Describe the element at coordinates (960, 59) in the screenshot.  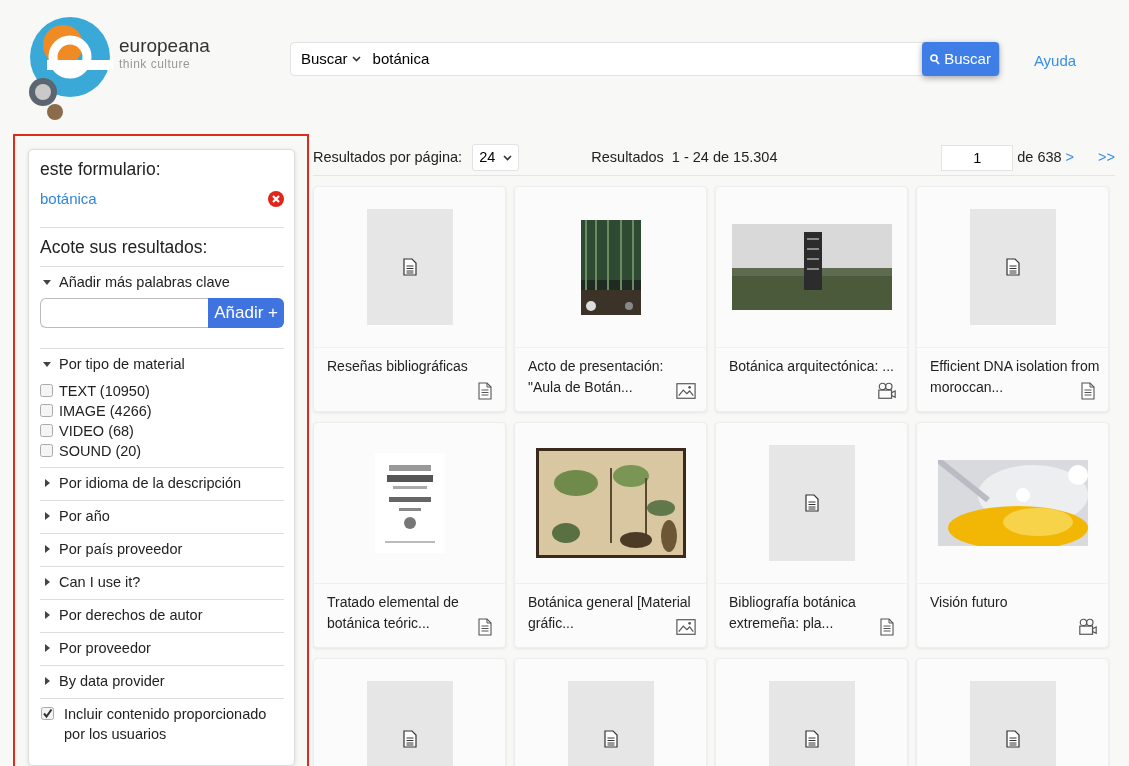
I see `search-button: Buscar` at that location.